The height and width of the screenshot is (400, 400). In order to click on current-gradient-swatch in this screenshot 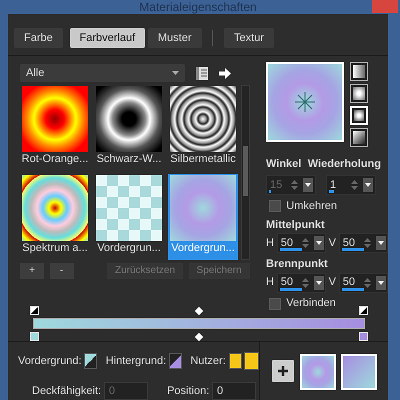, I will do `click(318, 372)`.